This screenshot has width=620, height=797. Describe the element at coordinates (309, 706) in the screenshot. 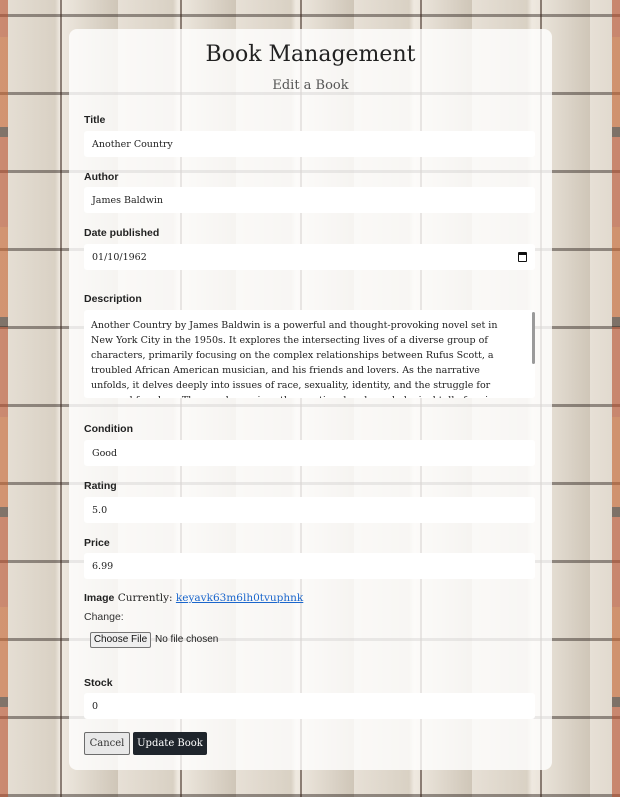

I see `stock-input: 0` at that location.